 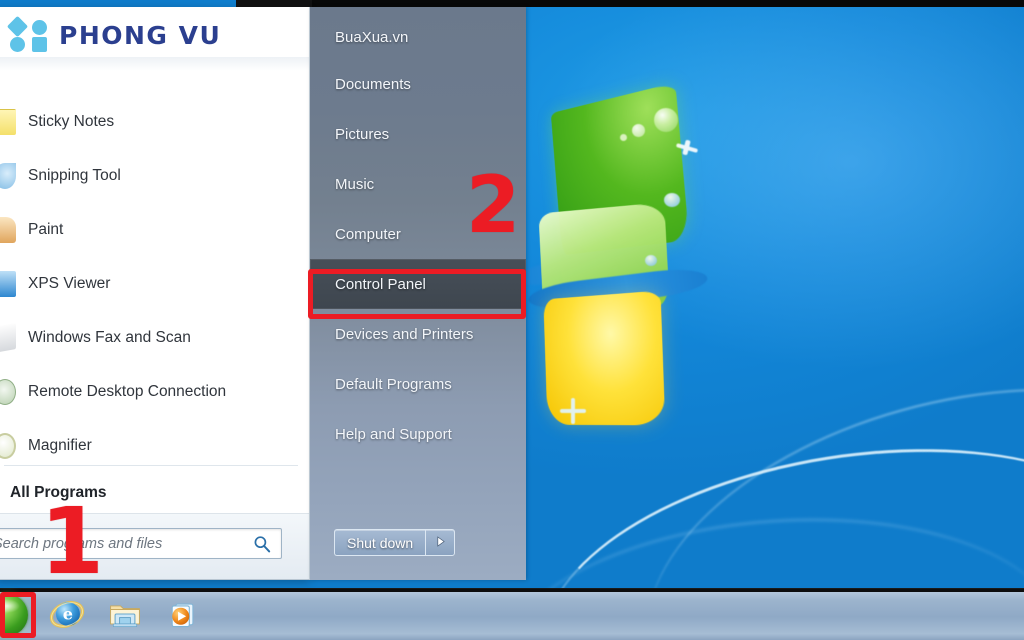 What do you see at coordinates (418, 84) in the screenshot?
I see `start-menu-item-documents: Documents` at bounding box center [418, 84].